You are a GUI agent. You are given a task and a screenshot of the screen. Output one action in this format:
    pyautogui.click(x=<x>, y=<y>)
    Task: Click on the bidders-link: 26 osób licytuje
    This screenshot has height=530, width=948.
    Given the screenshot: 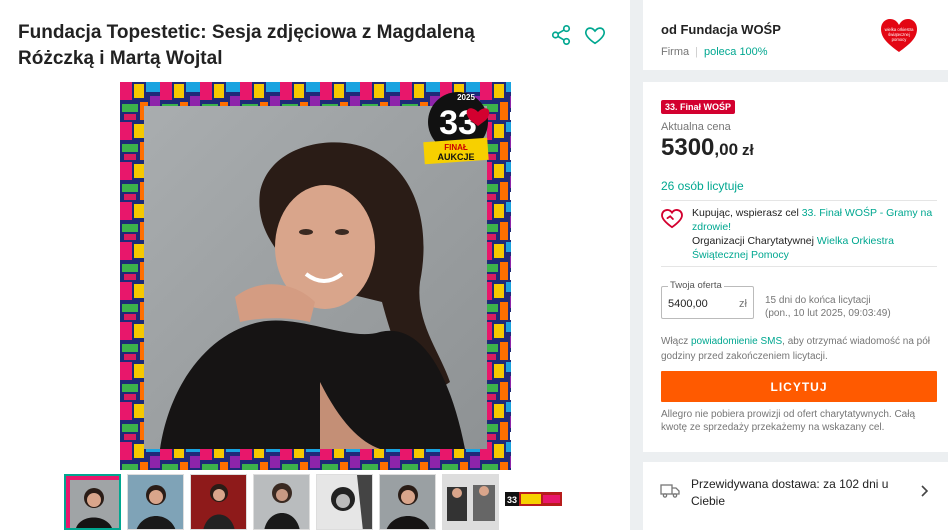 What is the action you would take?
    pyautogui.click(x=702, y=186)
    